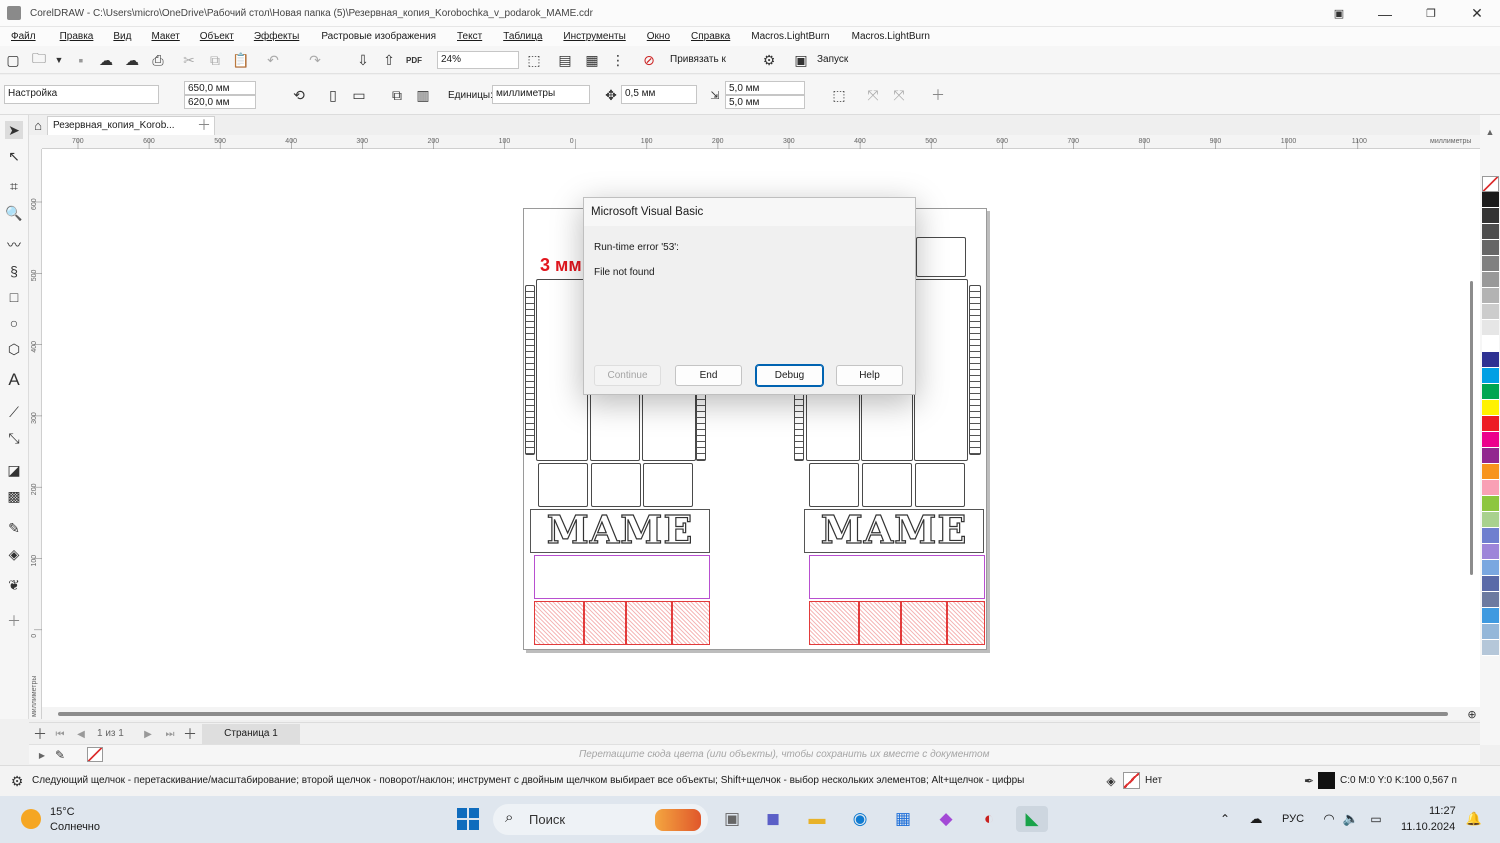  I want to click on page-tab: Страница 1, so click(251, 734).